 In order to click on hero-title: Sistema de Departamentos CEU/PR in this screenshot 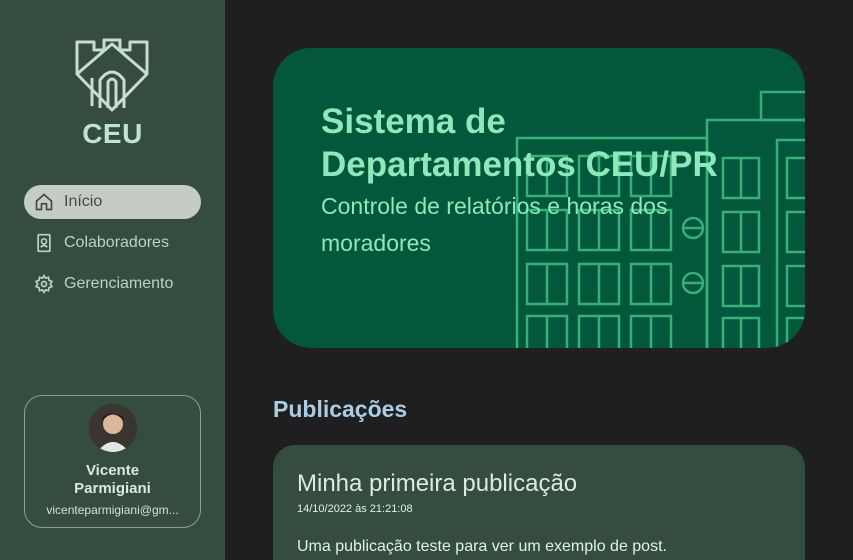, I will do `click(519, 143)`.